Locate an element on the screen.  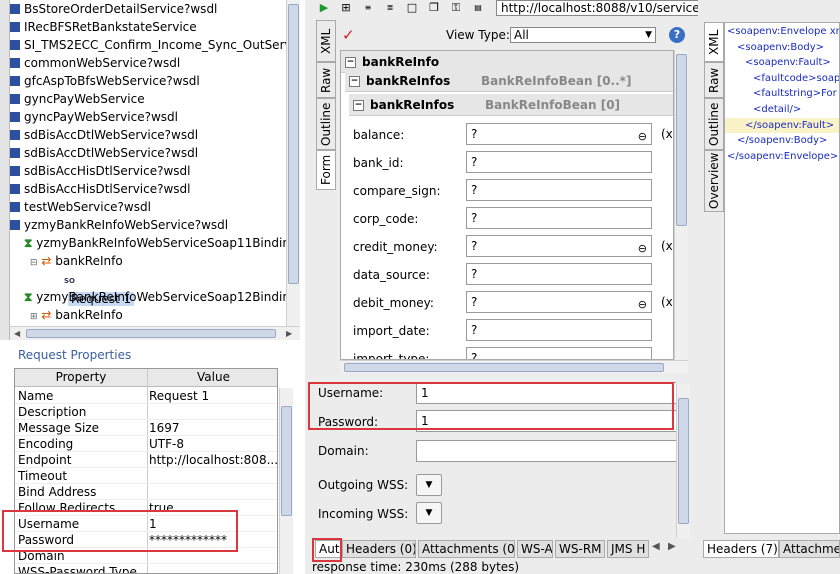
stop-icon: □ is located at coordinates (412, 8).